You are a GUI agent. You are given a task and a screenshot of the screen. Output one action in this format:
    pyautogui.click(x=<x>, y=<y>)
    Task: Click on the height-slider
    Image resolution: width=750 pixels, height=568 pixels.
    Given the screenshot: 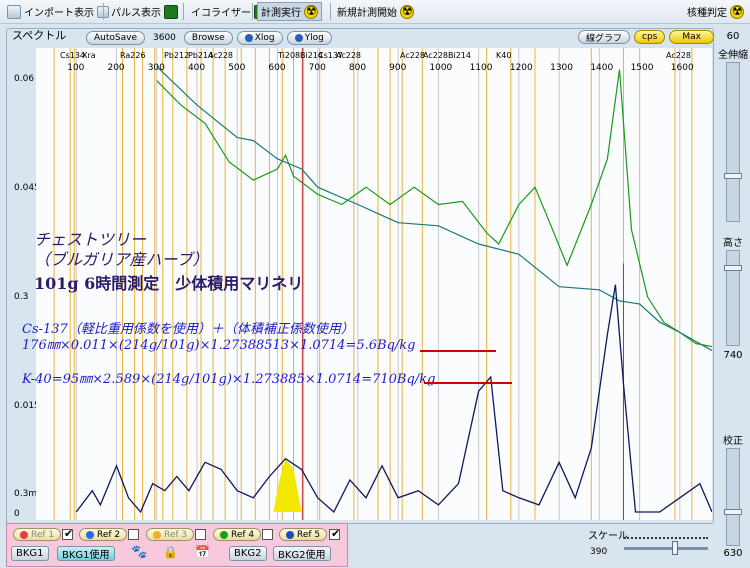 What is the action you would take?
    pyautogui.click(x=733, y=298)
    